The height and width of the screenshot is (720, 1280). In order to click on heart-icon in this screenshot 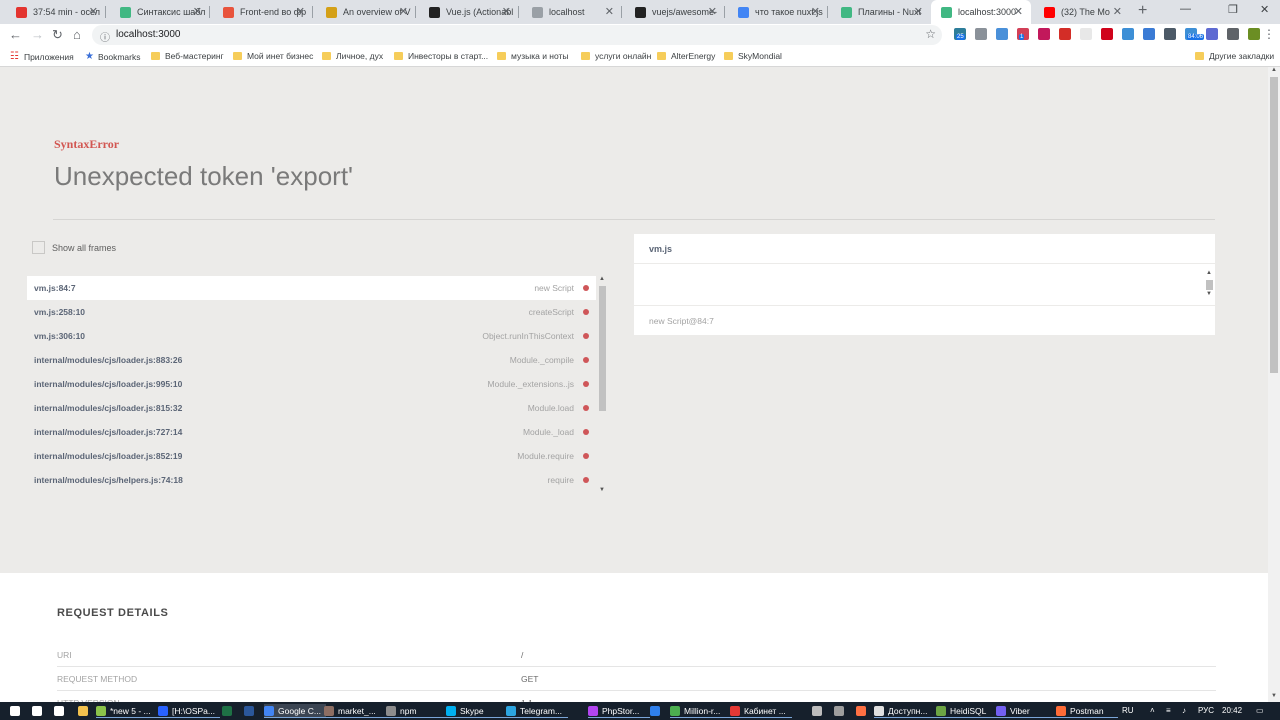, I will do `click(1044, 34)`.